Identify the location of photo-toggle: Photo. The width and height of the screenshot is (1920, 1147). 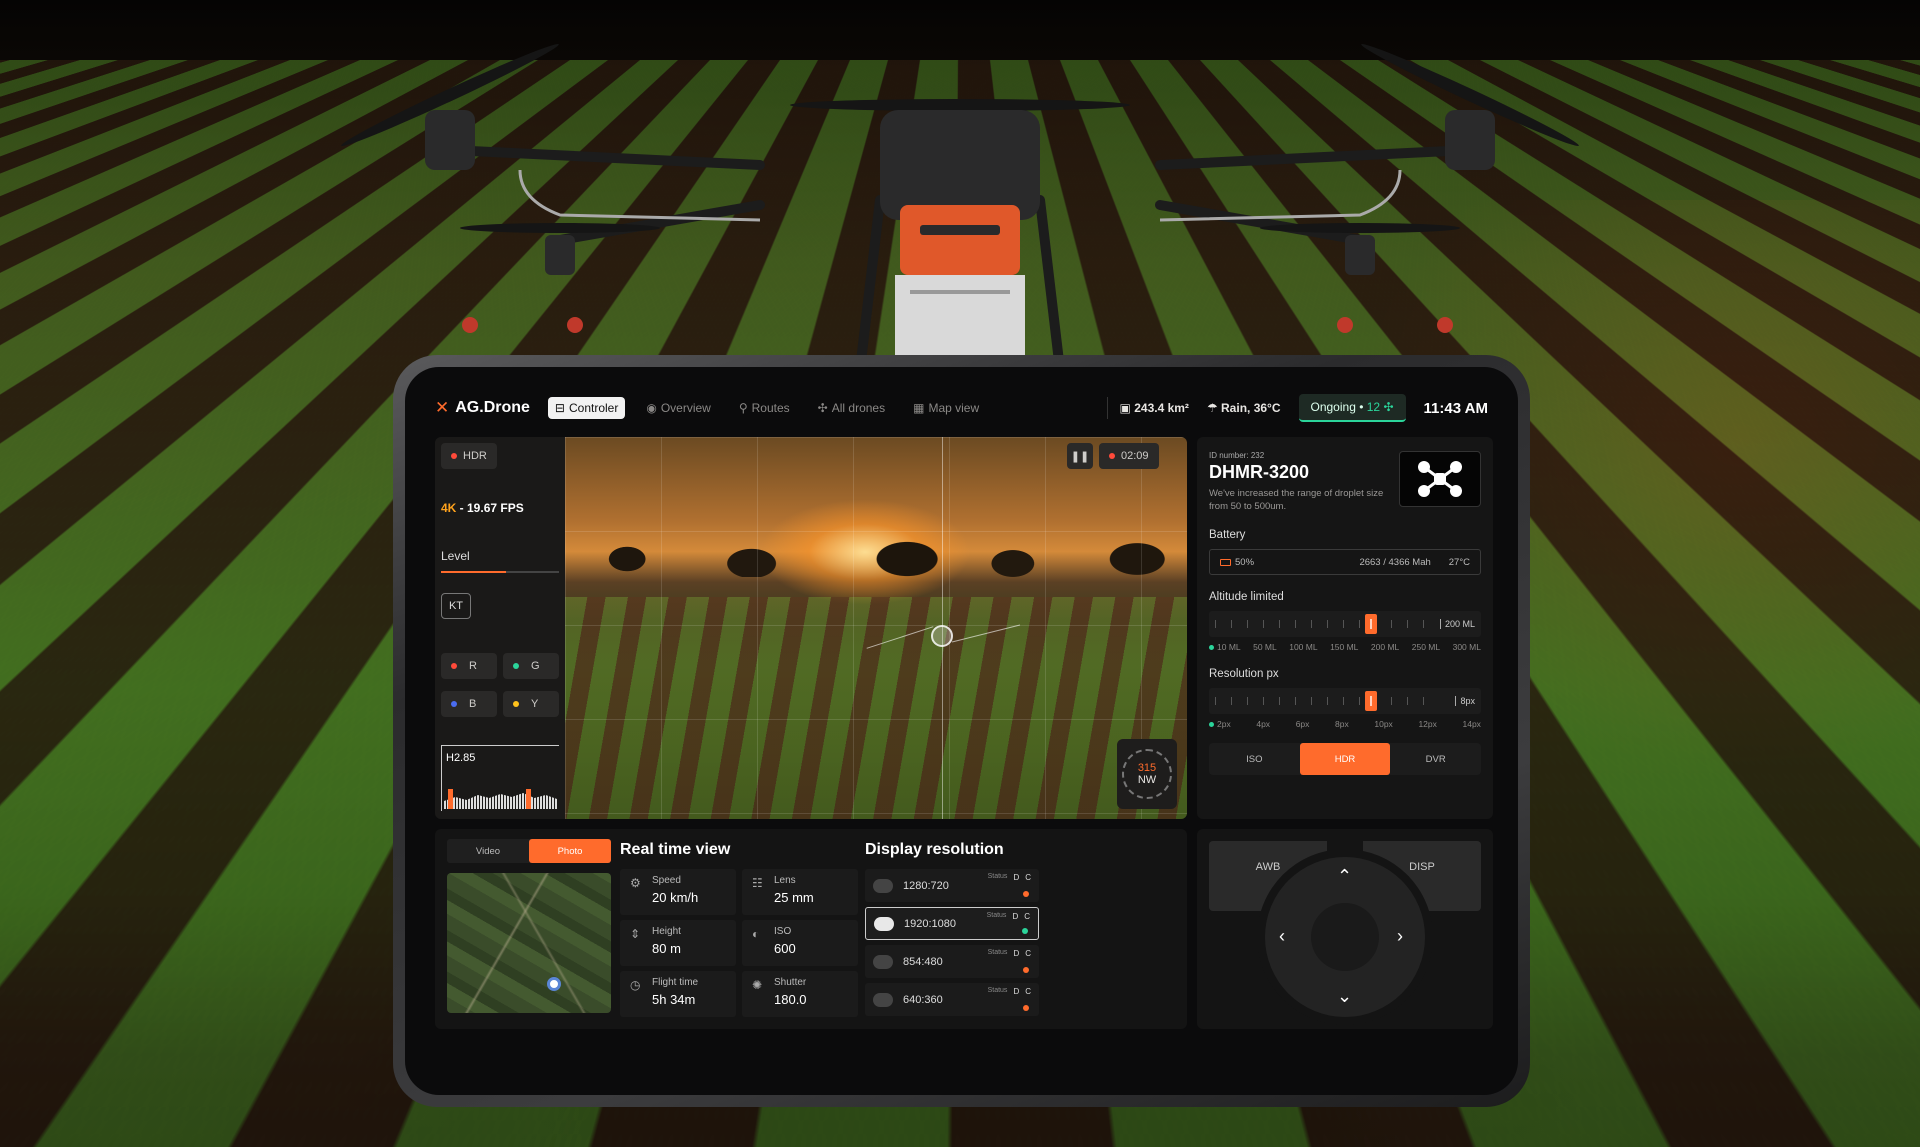
(570, 851).